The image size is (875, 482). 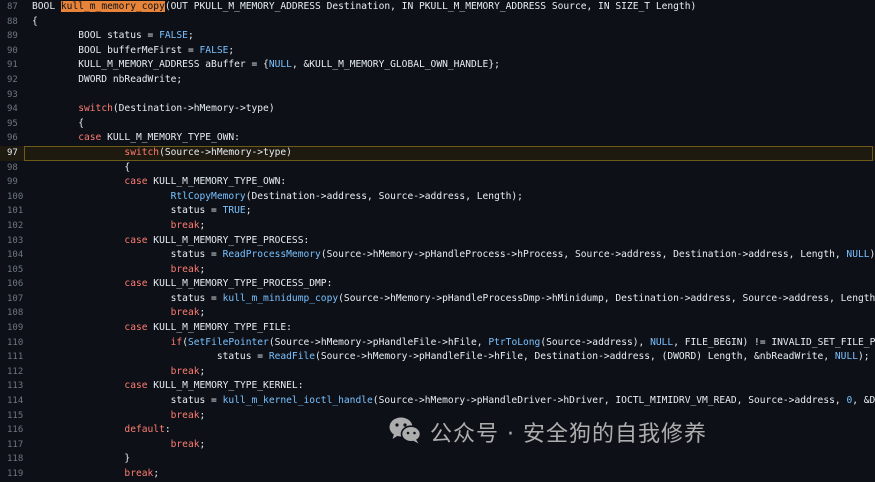 I want to click on code-line: 102 break;, so click(x=437, y=226).